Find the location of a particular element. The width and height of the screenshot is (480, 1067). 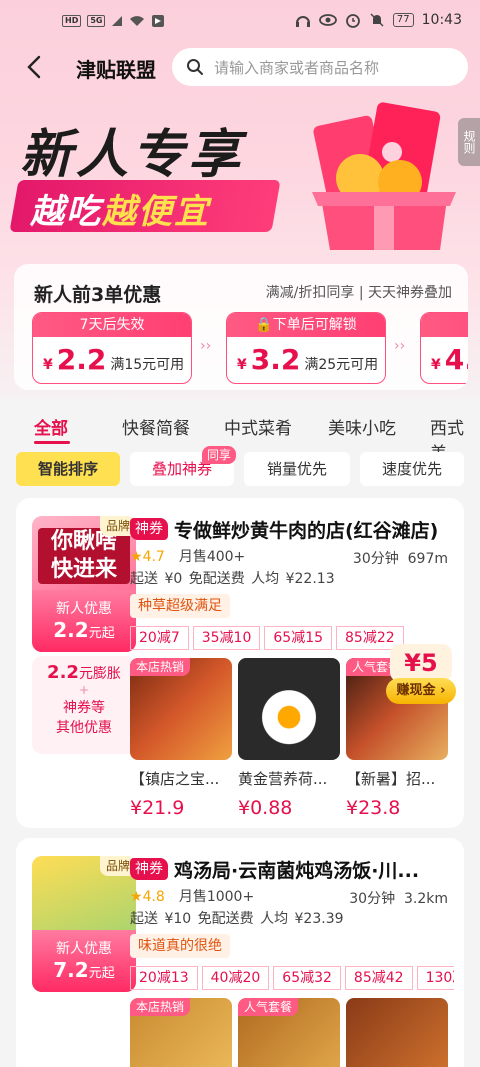

sort-stack-coupon: 叠加神券 同享 is located at coordinates (183, 466).